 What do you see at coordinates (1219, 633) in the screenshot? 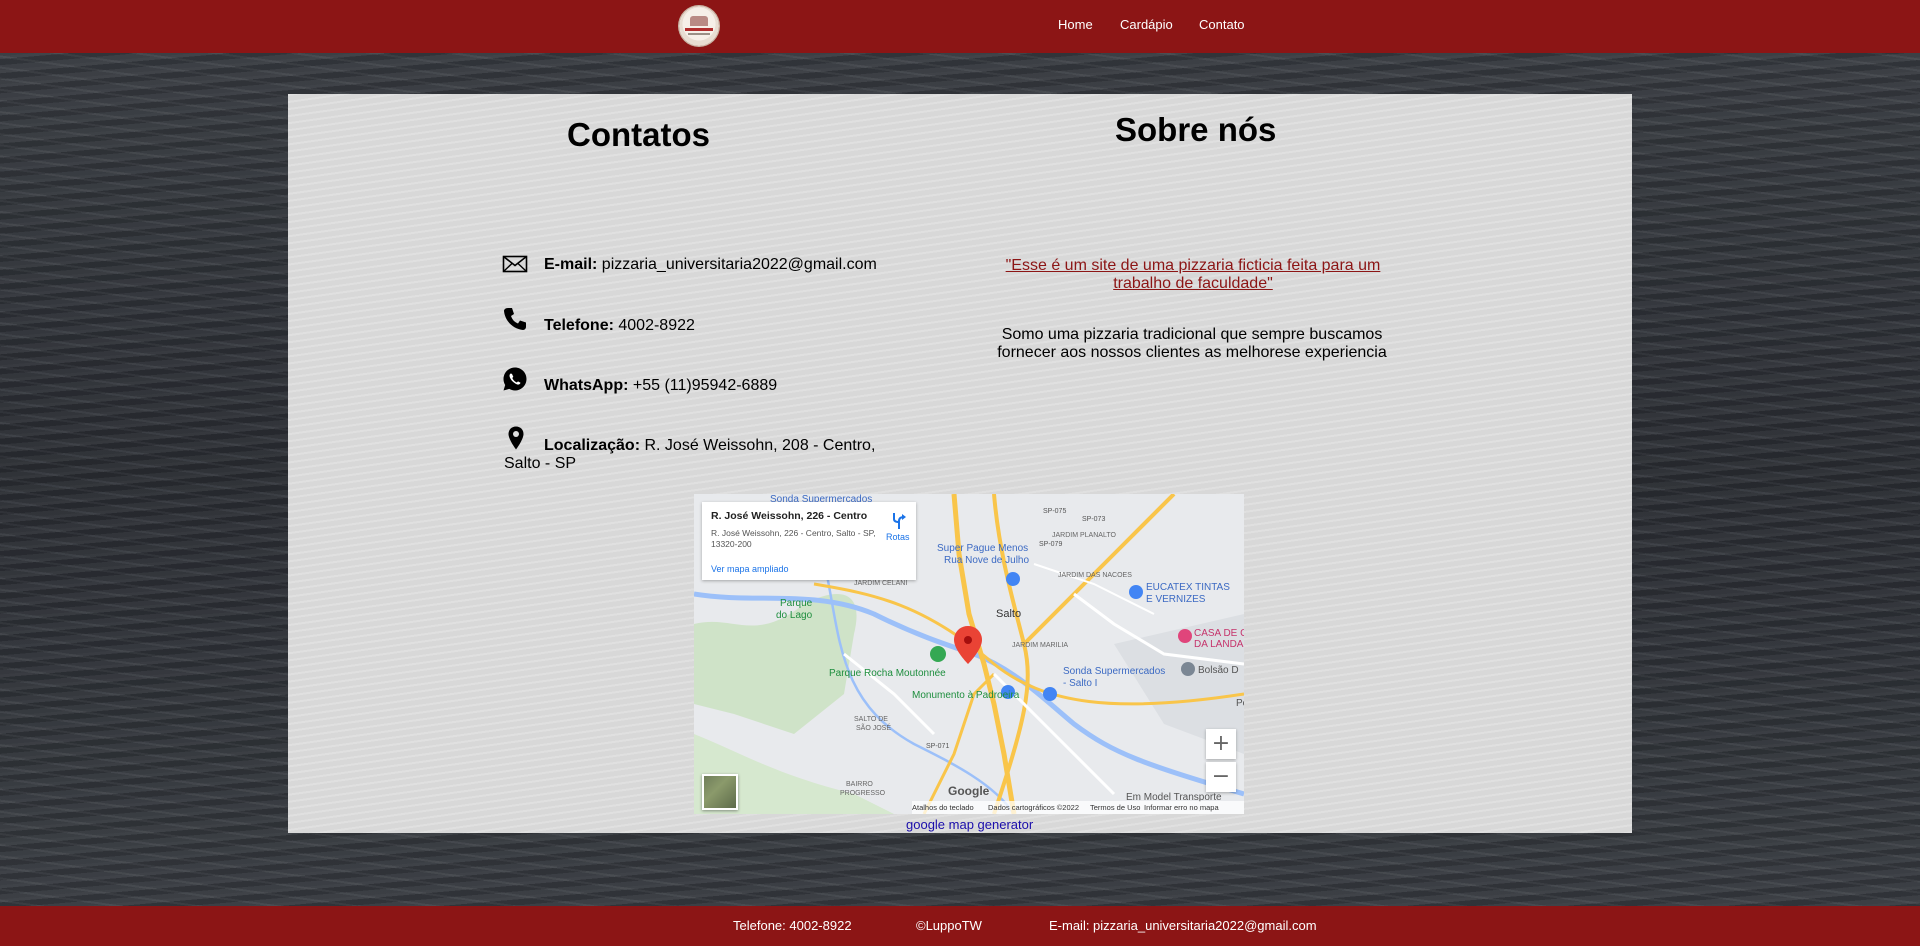
I see `map-label-casa-de: CASA DE C` at bounding box center [1219, 633].